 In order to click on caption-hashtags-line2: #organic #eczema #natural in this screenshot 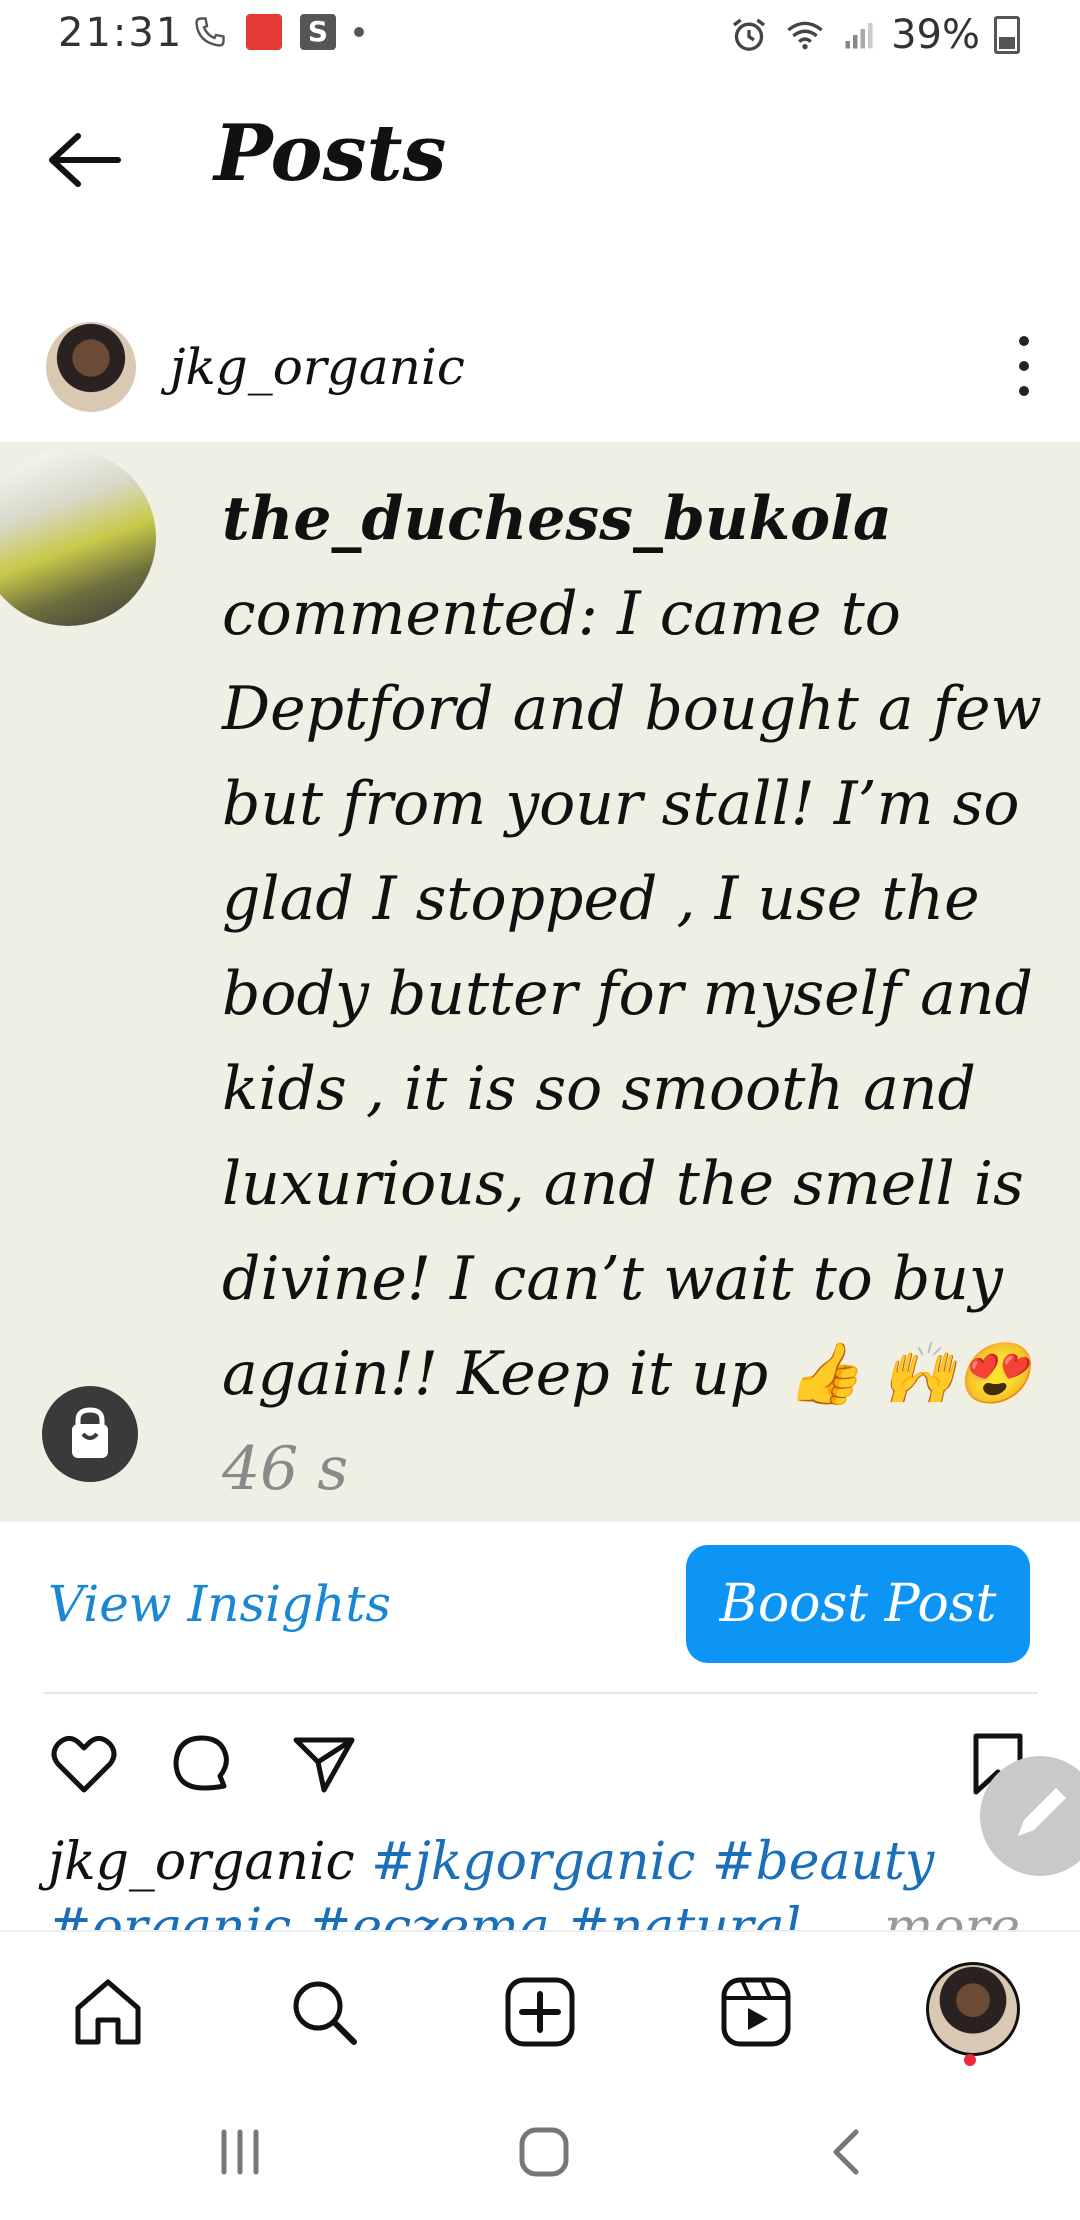, I will do `click(424, 1915)`.